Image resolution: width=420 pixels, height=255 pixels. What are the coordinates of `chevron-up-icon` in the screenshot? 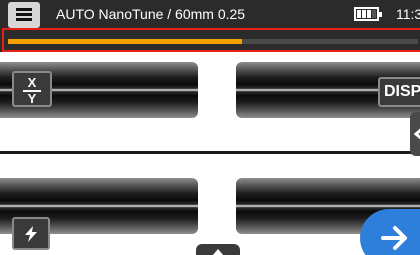 It's located at (218, 252).